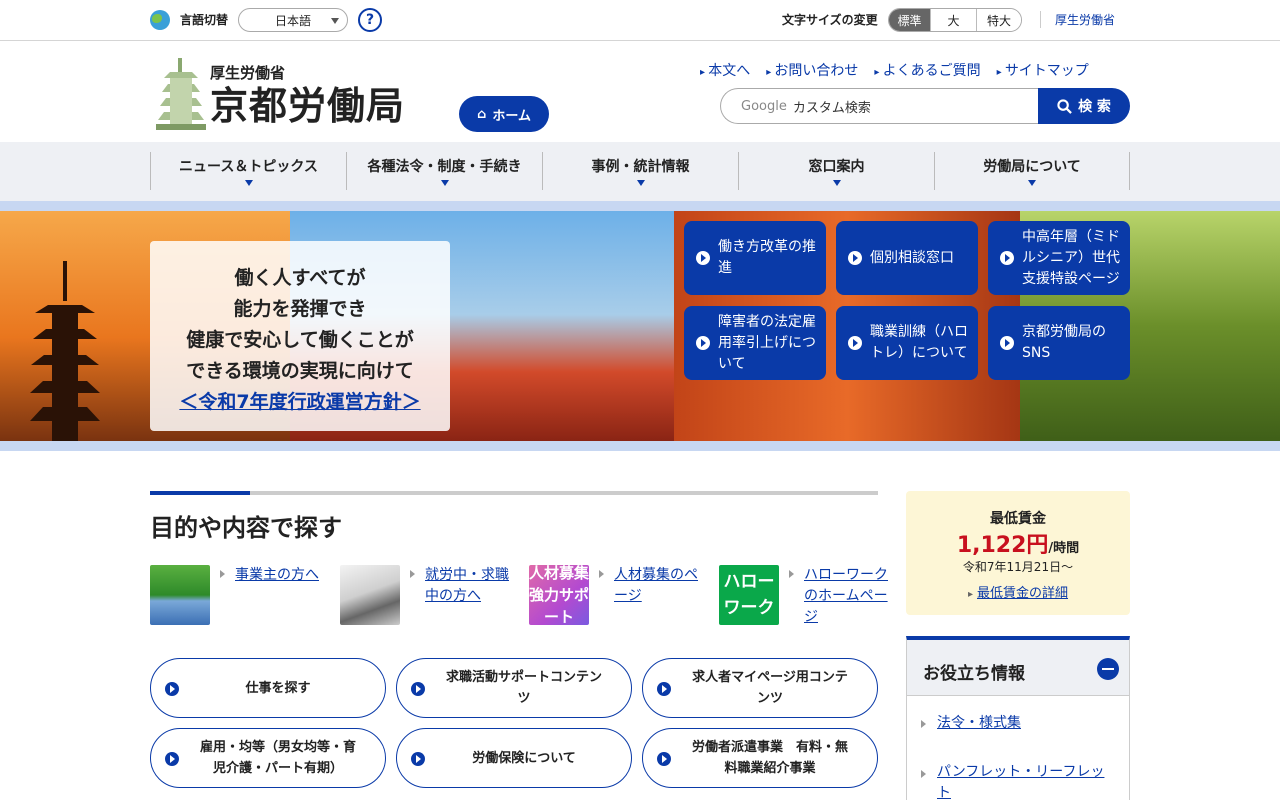 Image resolution: width=1280 pixels, height=800 pixels. I want to click on tile-recruitment: 人材募集強力サポート 人材募集のページ, so click(619, 600).